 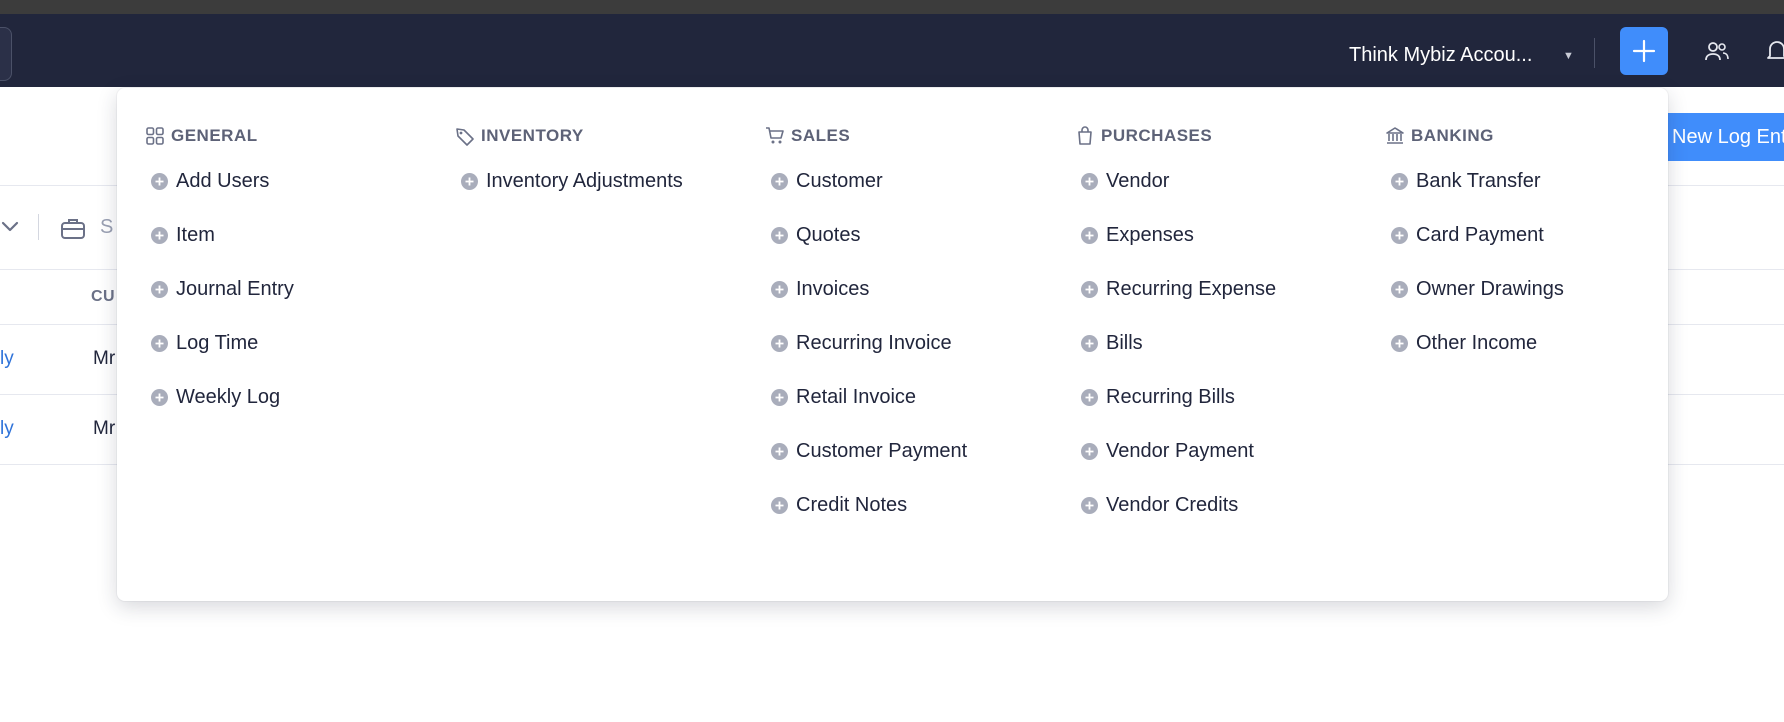 I want to click on menu-item-label: Customer, so click(x=839, y=180).